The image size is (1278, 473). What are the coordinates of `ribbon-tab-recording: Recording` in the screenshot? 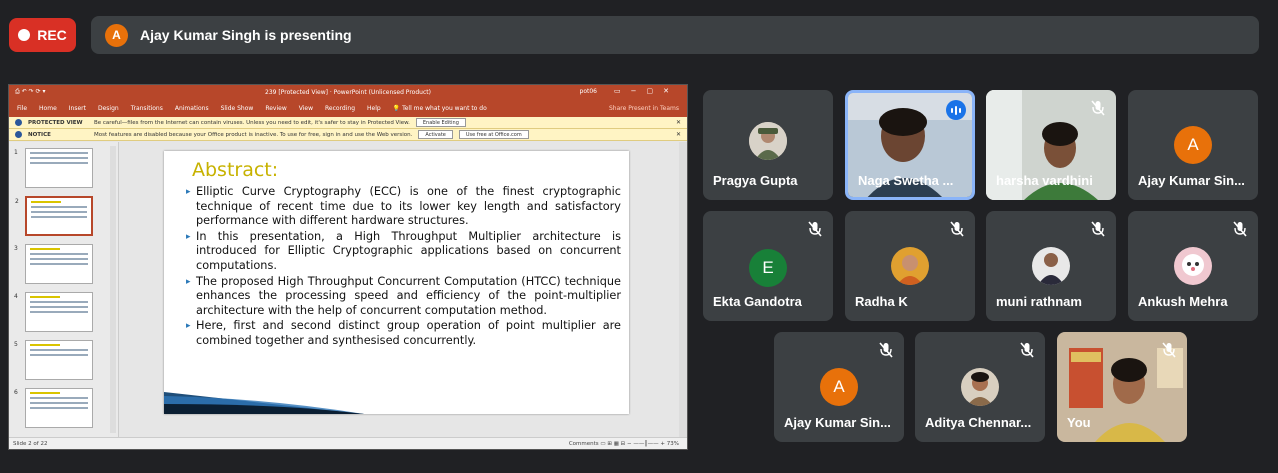 It's located at (340, 108).